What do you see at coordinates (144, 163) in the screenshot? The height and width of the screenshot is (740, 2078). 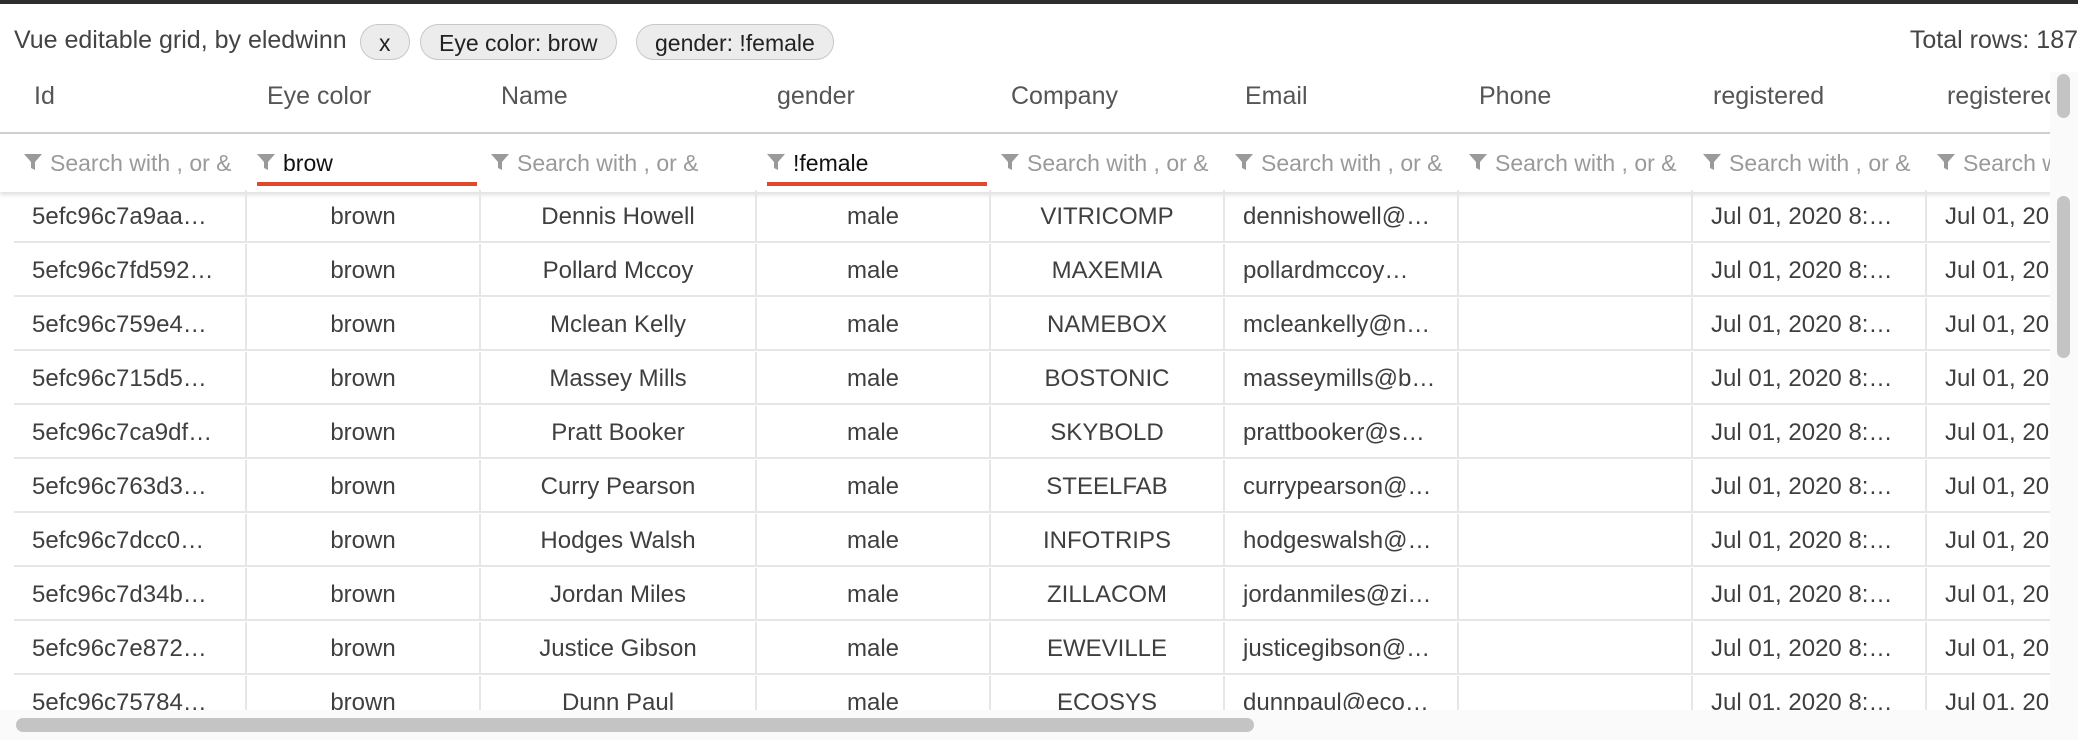 I see `filter-input-id` at bounding box center [144, 163].